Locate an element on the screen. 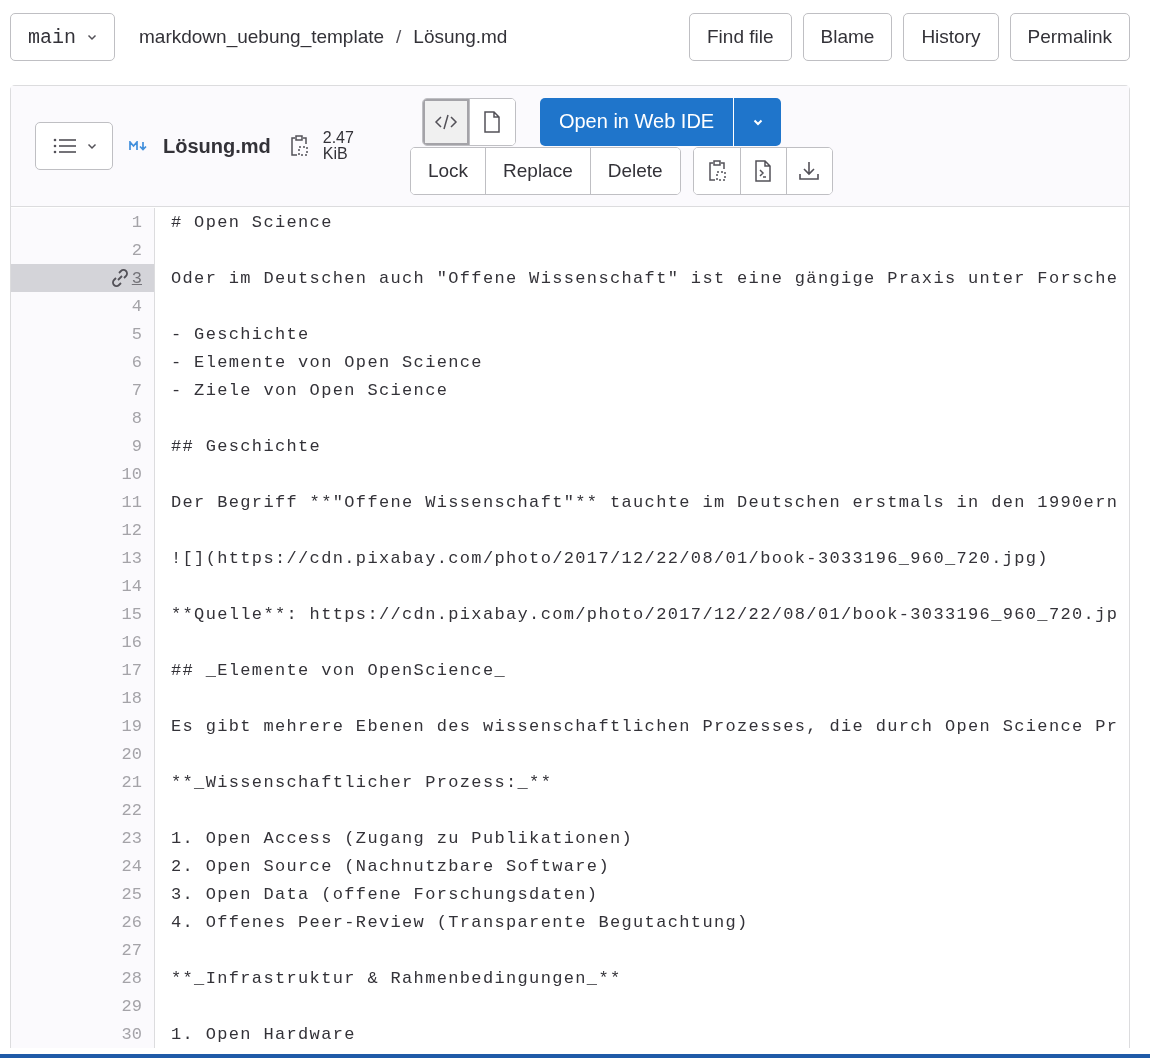 This screenshot has width=1150, height=1062. line-number: 13 is located at coordinates (131, 558).